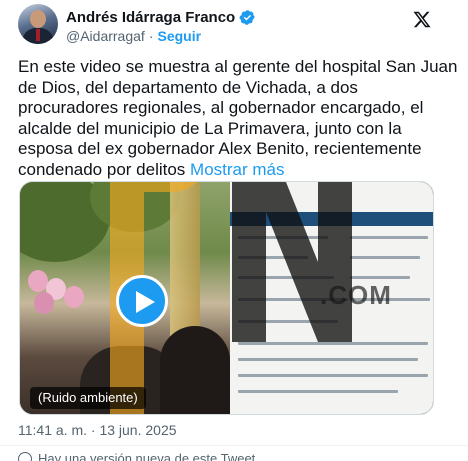 This screenshot has height=461, width=468. I want to click on author-name-row: Andrés Idárraga Franco, so click(161, 17).